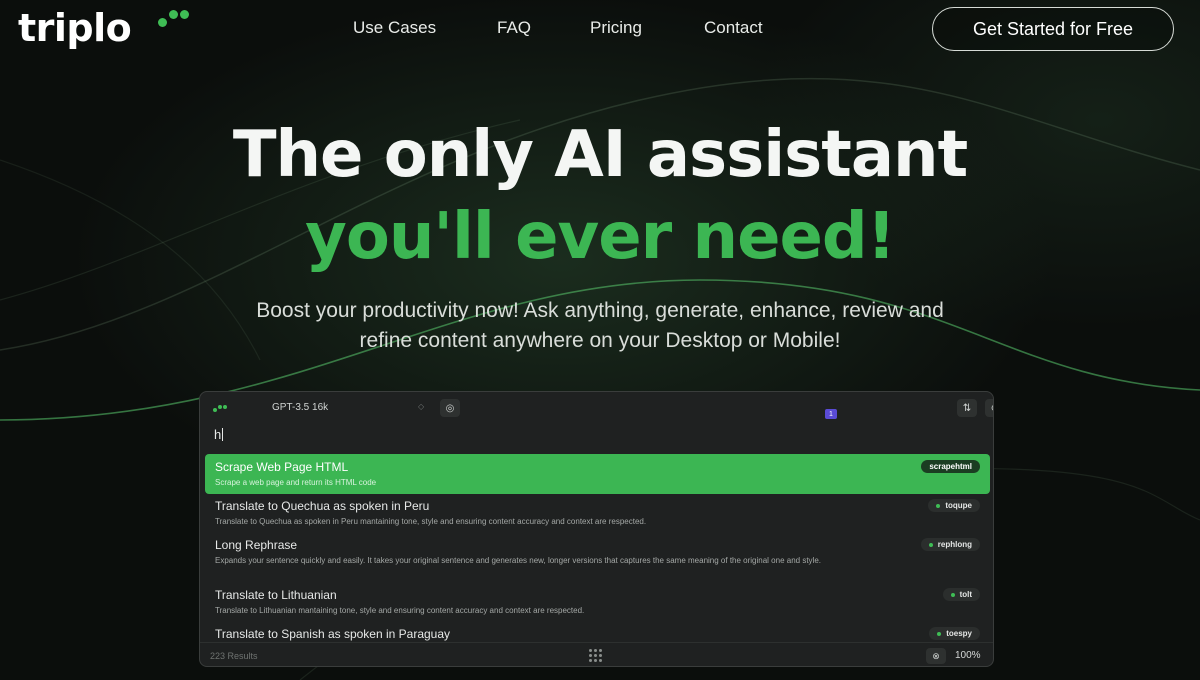  What do you see at coordinates (968, 655) in the screenshot?
I see `zoom-level: 100%` at bounding box center [968, 655].